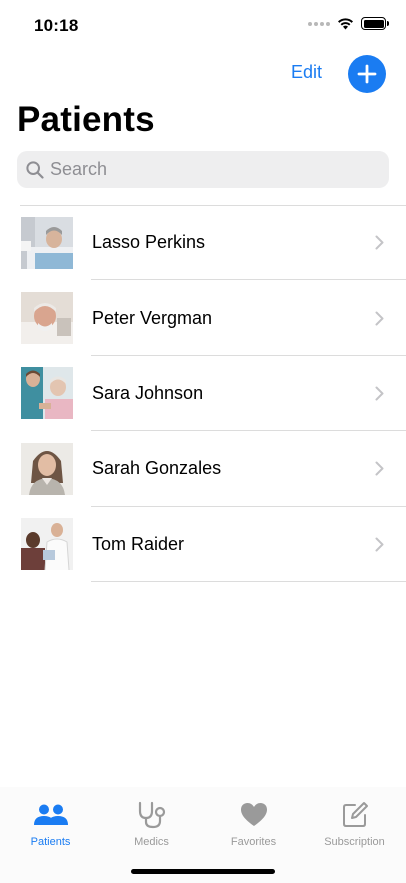 Image resolution: width=406 pixels, height=883 pixels. Describe the element at coordinates (56, 25) in the screenshot. I see `status-time: 10:18` at that location.